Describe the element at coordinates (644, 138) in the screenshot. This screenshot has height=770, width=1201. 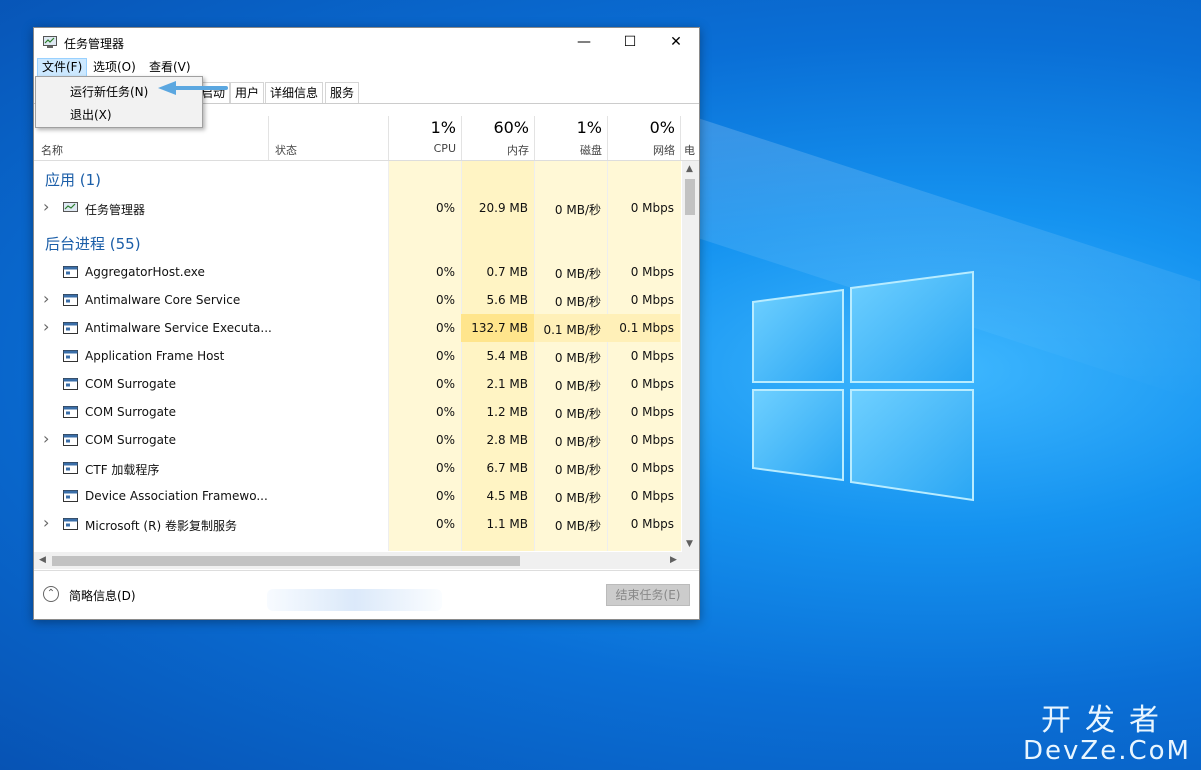
I see `header-network: 0% 网络` at that location.